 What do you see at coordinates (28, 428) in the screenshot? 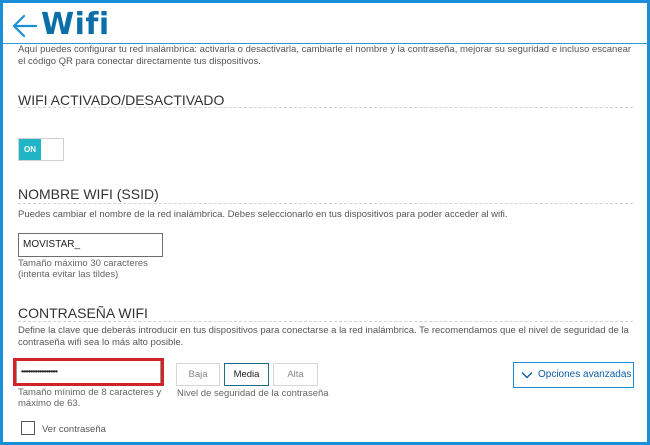
I see `show-password-checkbox` at bounding box center [28, 428].